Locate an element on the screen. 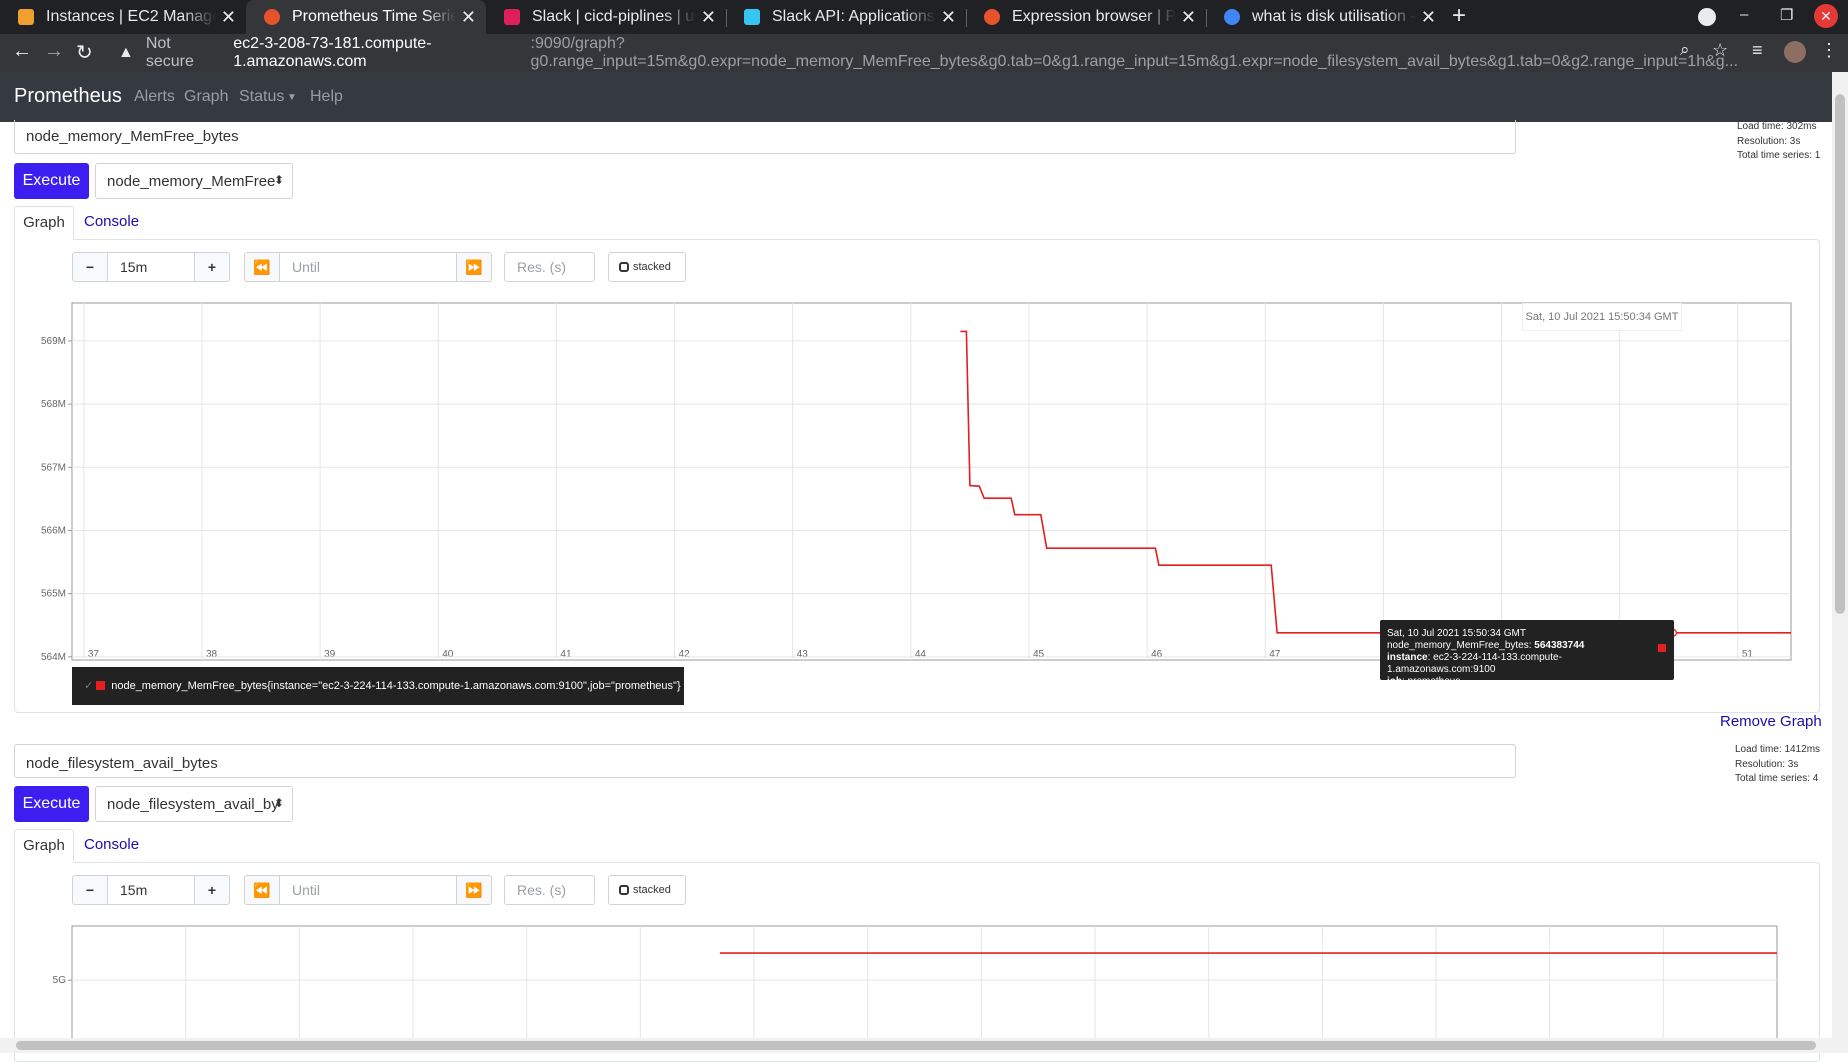 The height and width of the screenshot is (1062, 1848). check-icon: ✓ is located at coordinates (89, 686).